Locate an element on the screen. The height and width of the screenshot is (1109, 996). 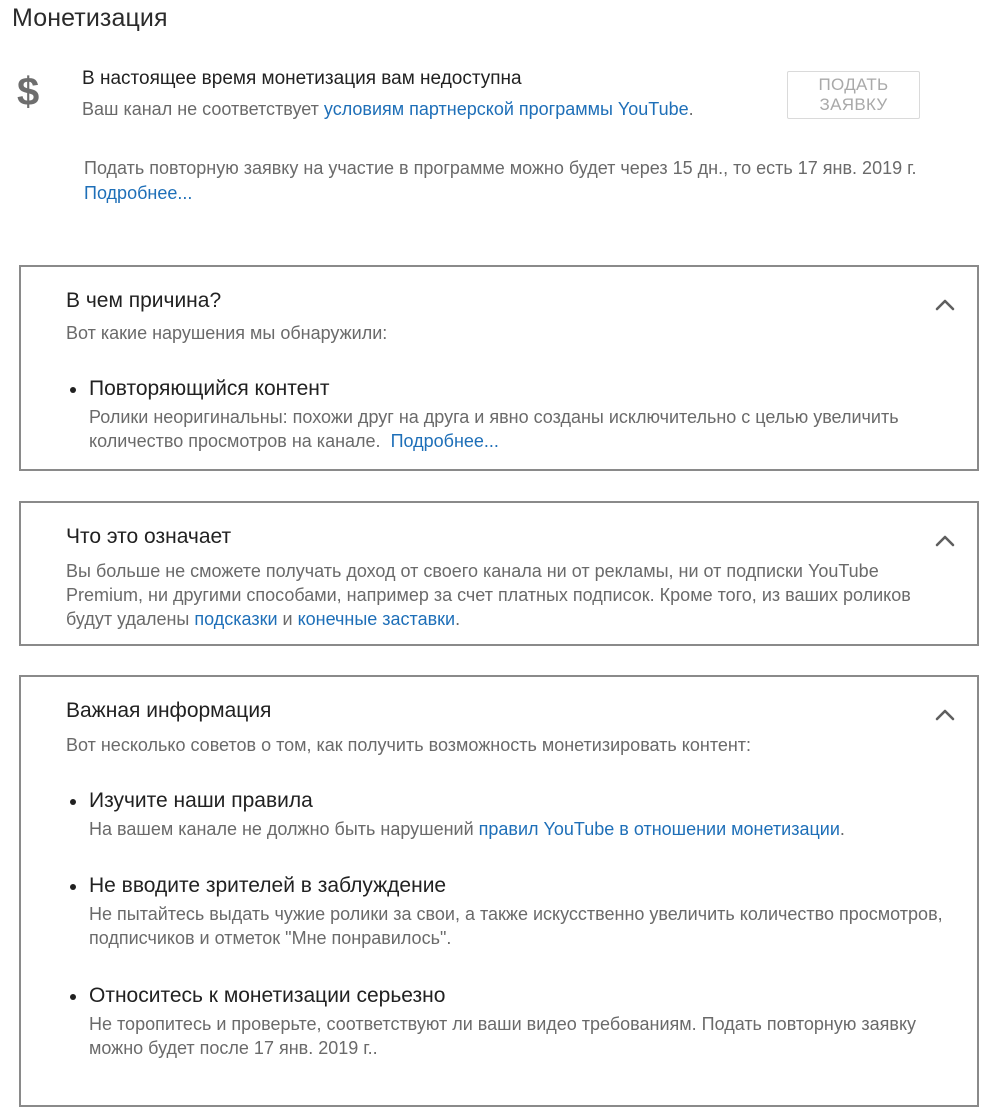
list-item-heading-text: Относитесь к монетизации серьезно is located at coordinates (267, 995).